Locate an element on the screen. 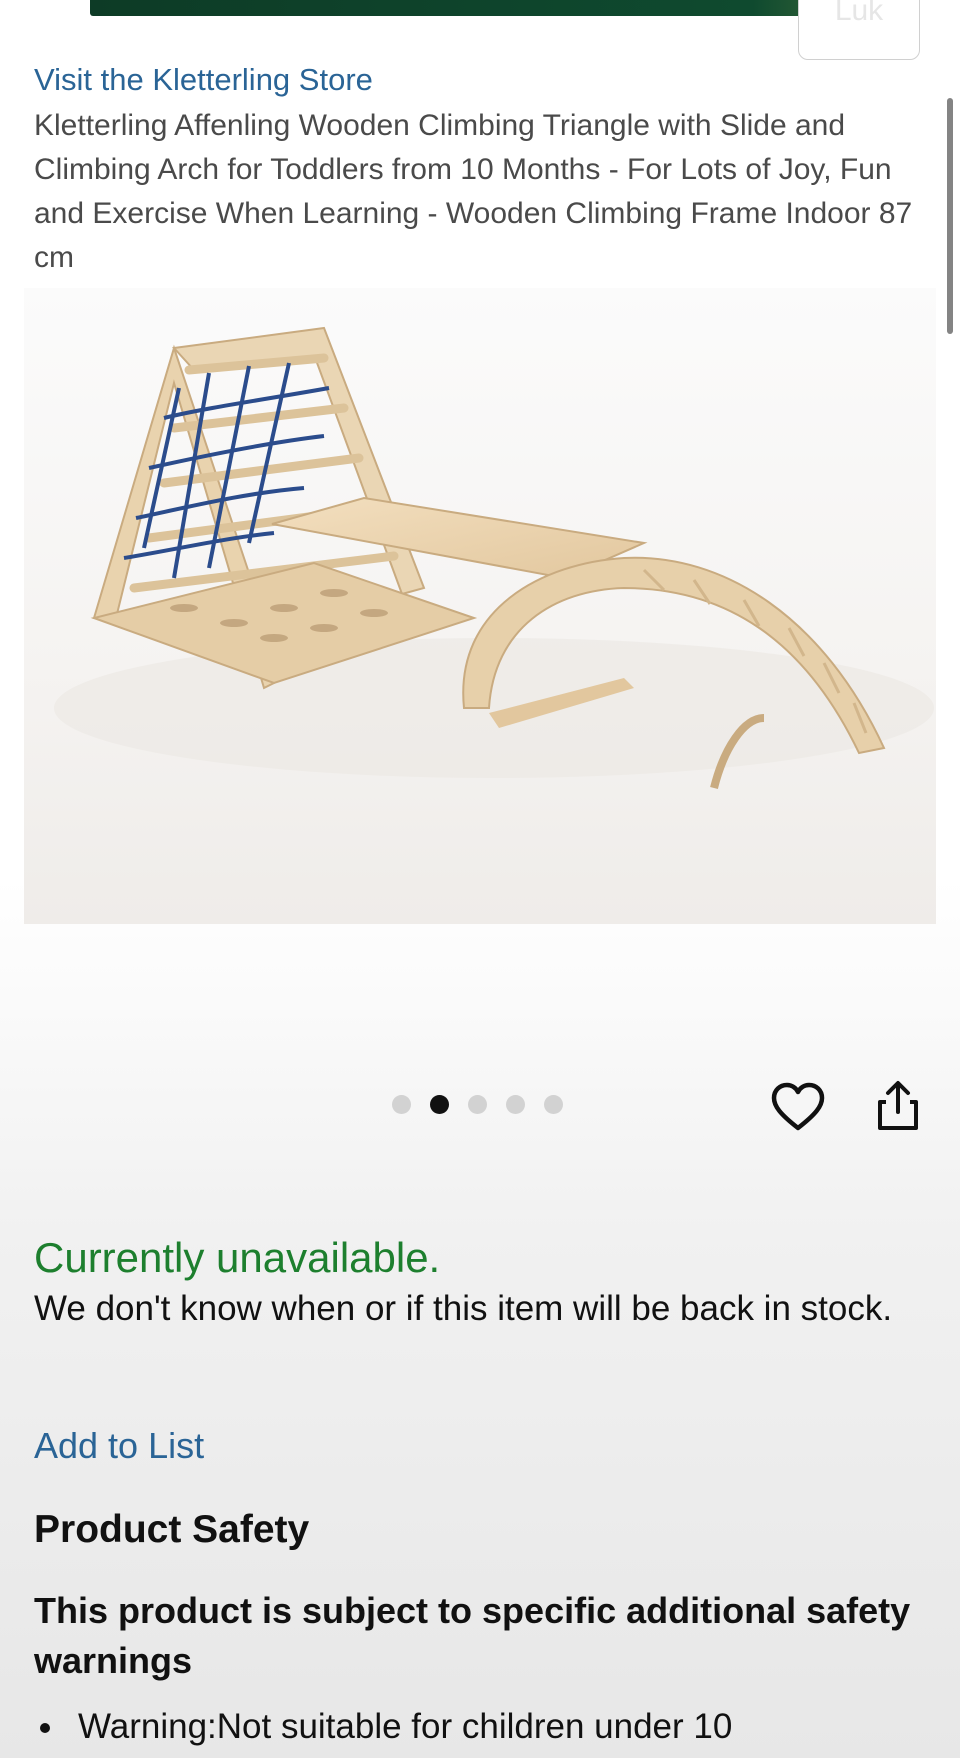 The height and width of the screenshot is (1758, 960). visit-store-link: Visit the Kletterling Store is located at coordinates (203, 80).